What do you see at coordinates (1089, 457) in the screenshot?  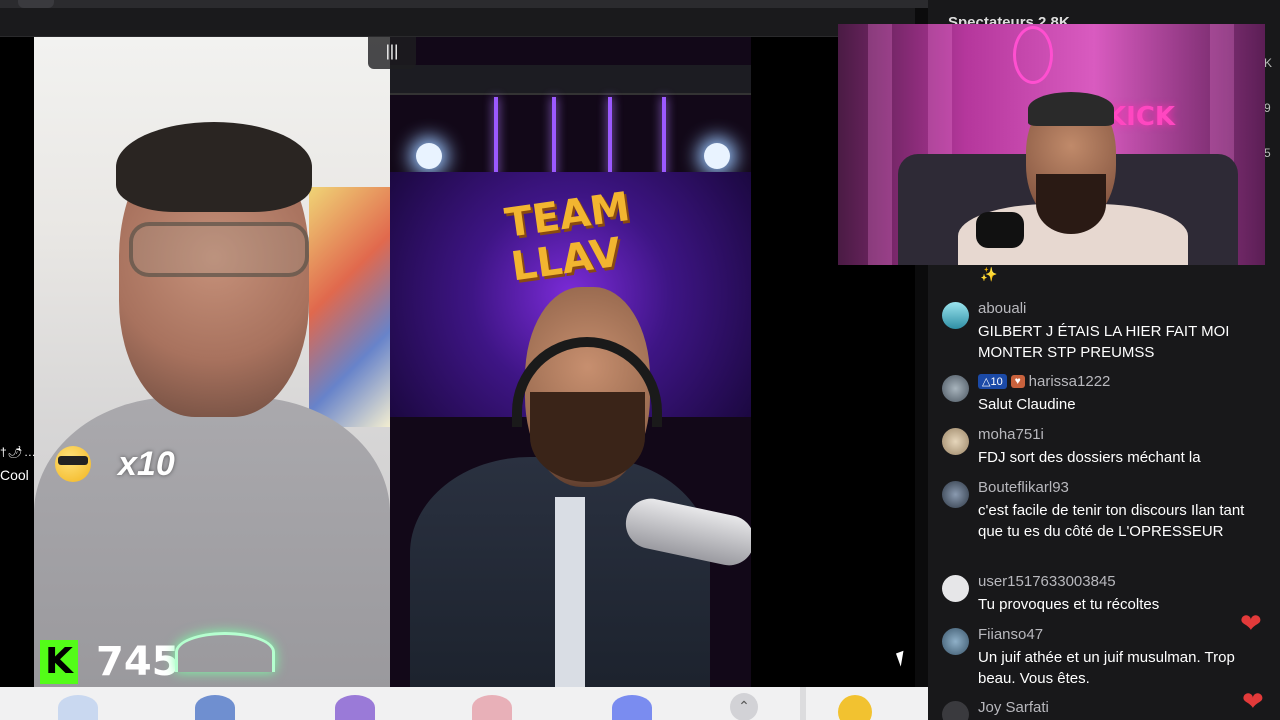 I see `chat-text: FDJ sort des dossiers méchant la` at bounding box center [1089, 457].